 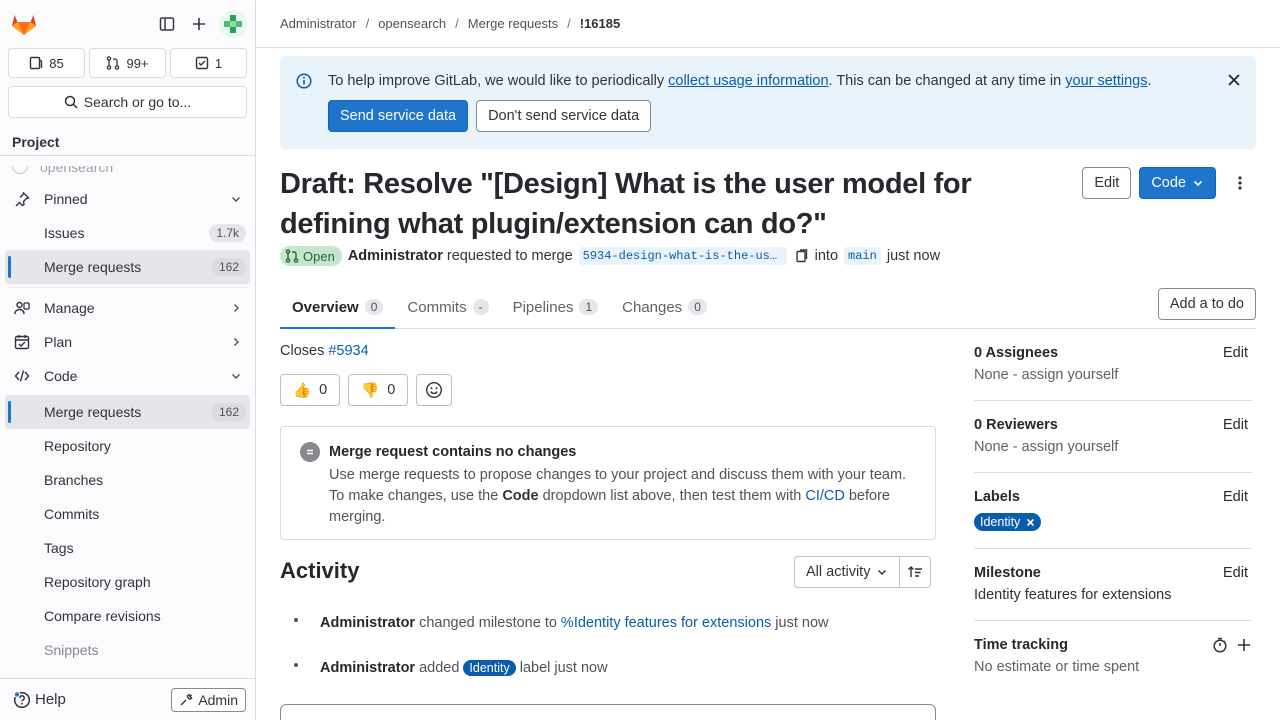 I want to click on time-tracking-block: Time tracking No estimate or time spent, so click(x=1113, y=656).